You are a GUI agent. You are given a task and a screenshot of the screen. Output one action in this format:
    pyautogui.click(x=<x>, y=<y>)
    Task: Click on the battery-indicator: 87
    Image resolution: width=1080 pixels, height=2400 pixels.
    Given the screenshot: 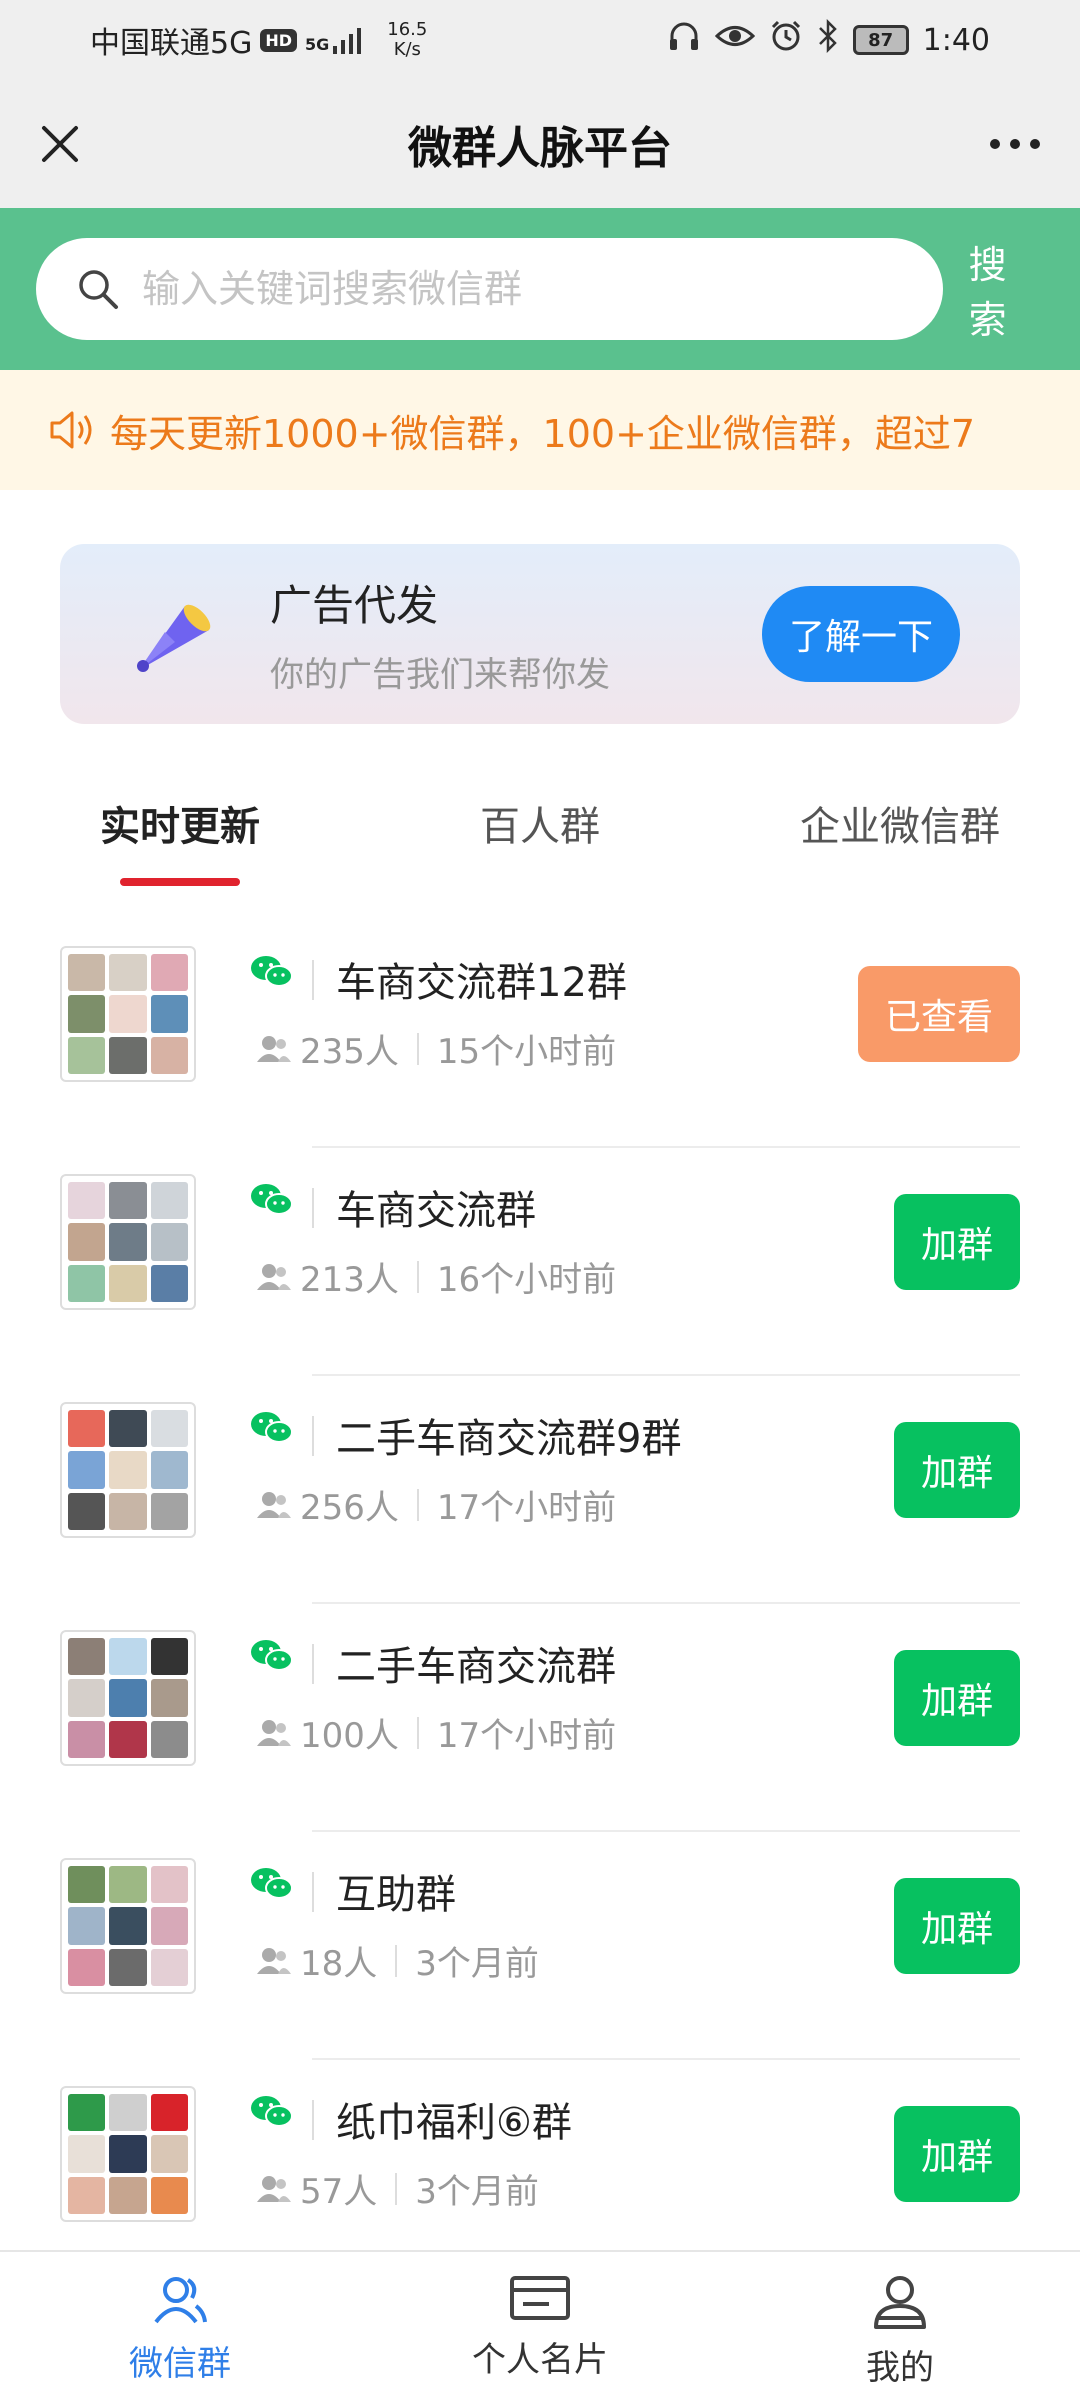 What is the action you would take?
    pyautogui.click(x=880, y=40)
    